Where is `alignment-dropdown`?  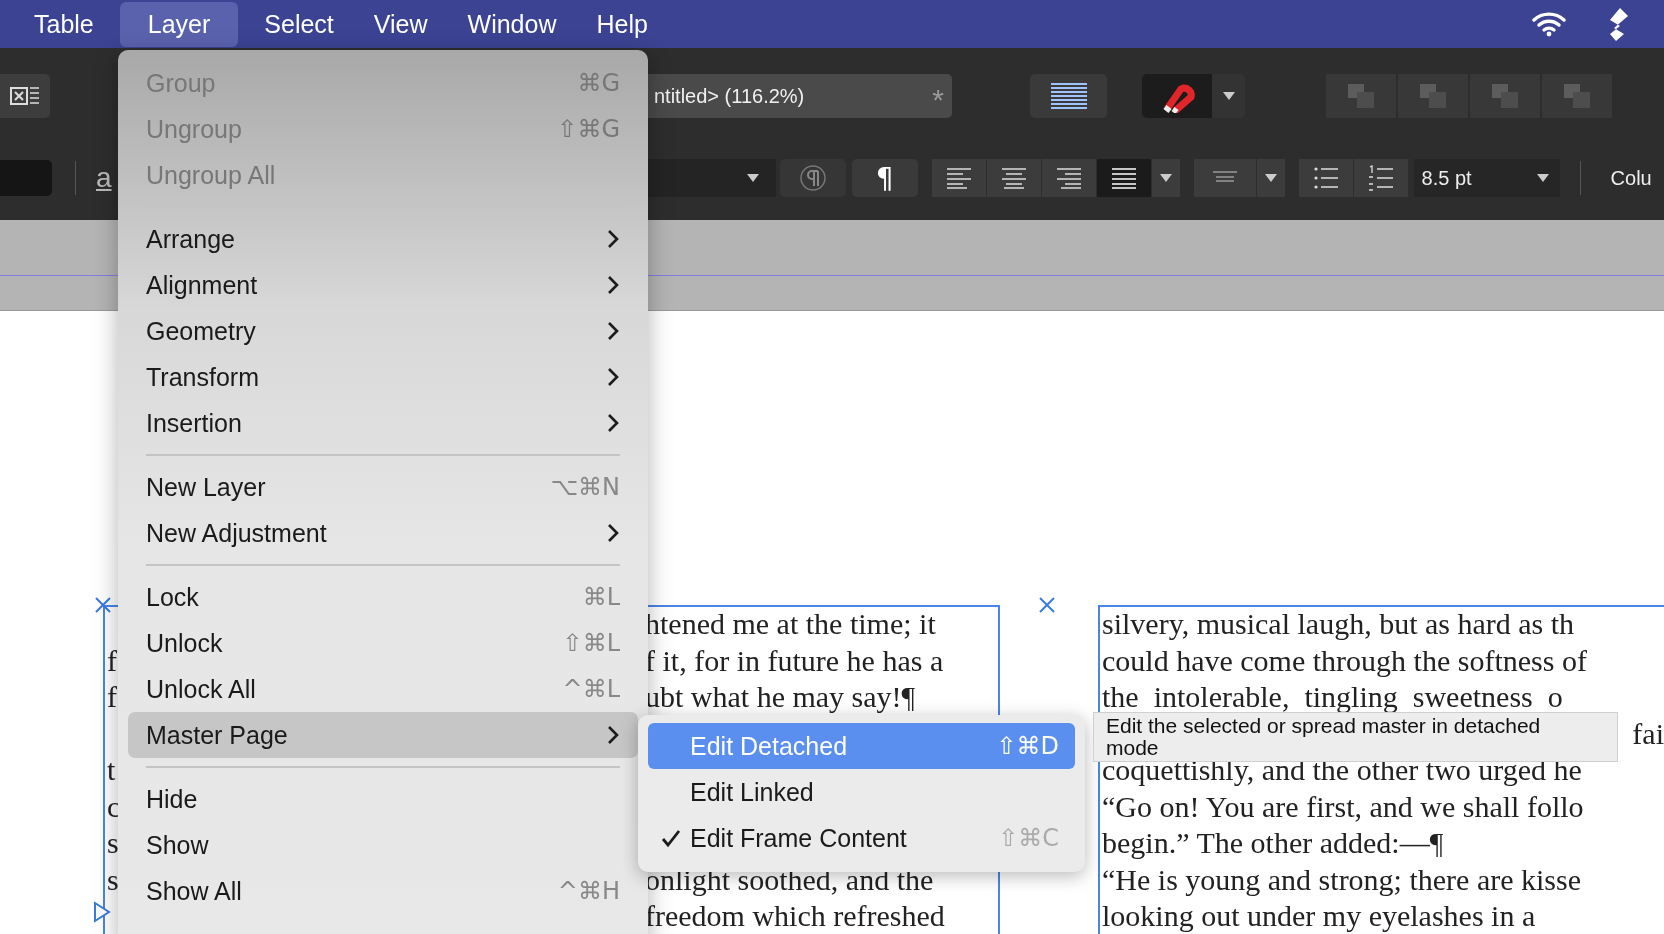
alignment-dropdown is located at coordinates (1165, 178).